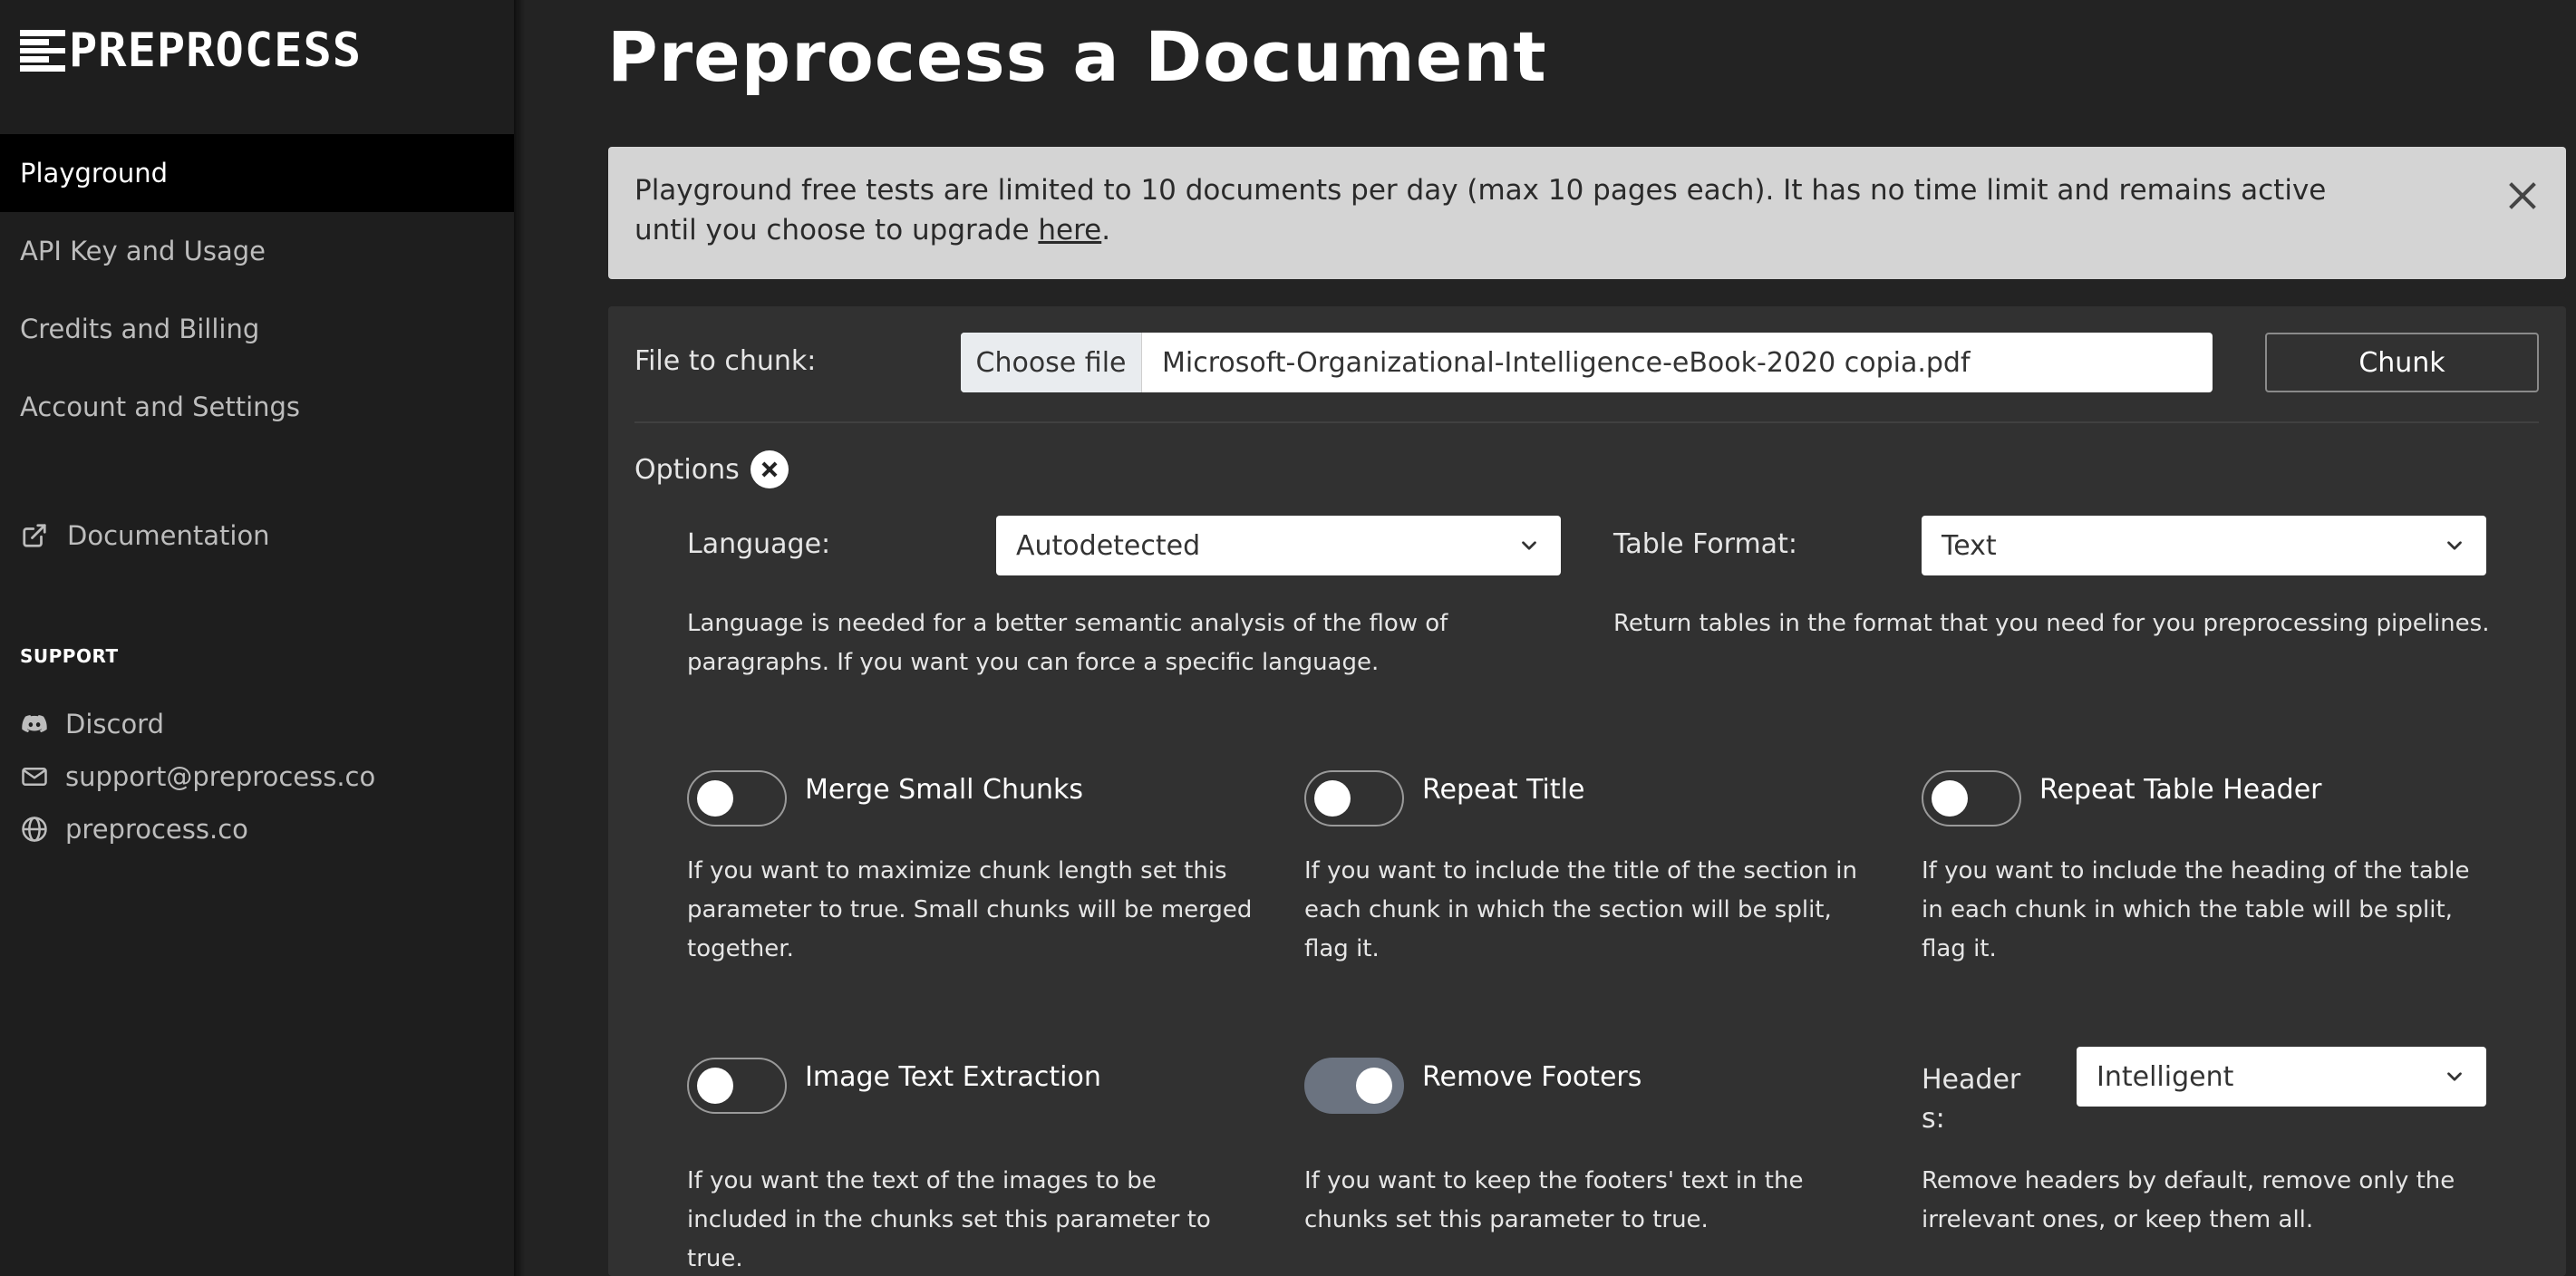 The image size is (2576, 1276). What do you see at coordinates (216, 51) in the screenshot?
I see `brand-name: PREPROCESS` at bounding box center [216, 51].